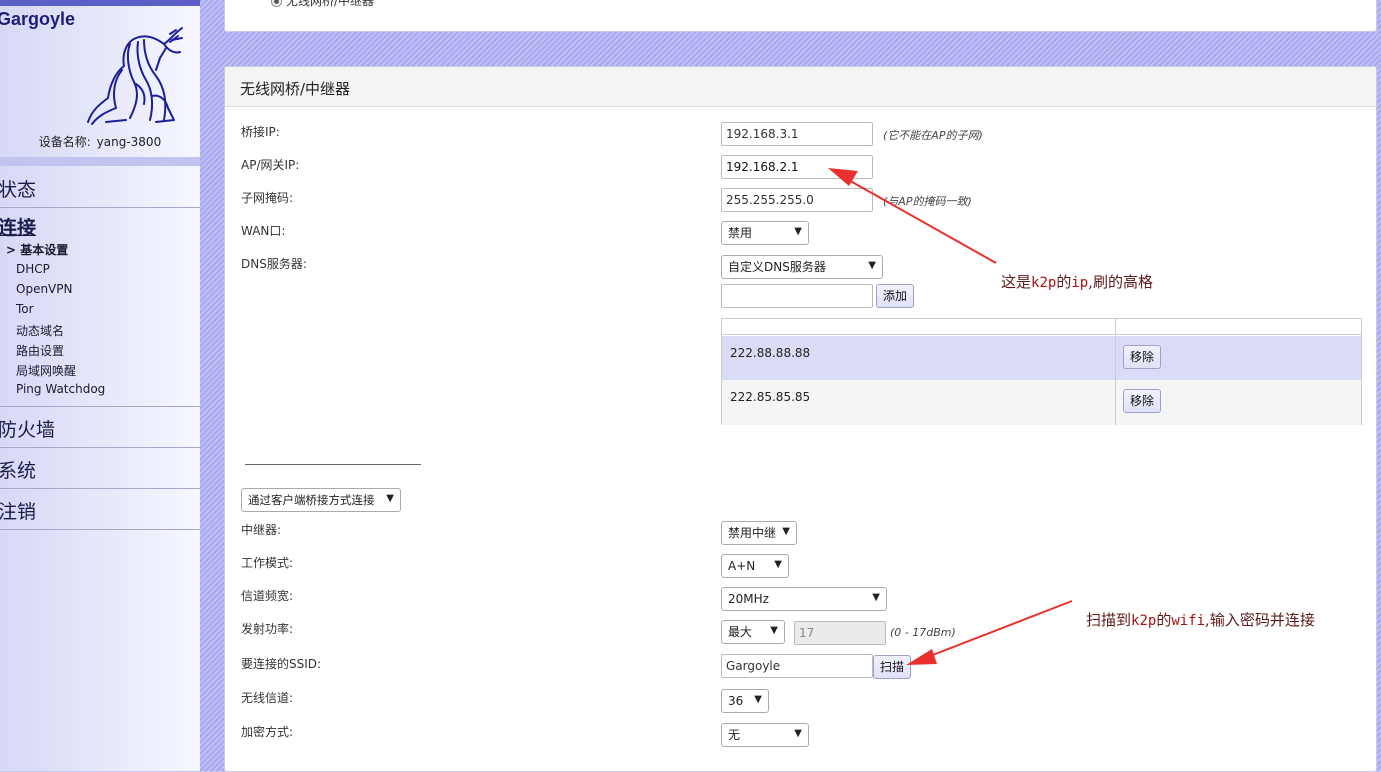 The height and width of the screenshot is (772, 1381). Describe the element at coordinates (37, 249) in the screenshot. I see `subnav-basic-settings: > 基本设置` at that location.